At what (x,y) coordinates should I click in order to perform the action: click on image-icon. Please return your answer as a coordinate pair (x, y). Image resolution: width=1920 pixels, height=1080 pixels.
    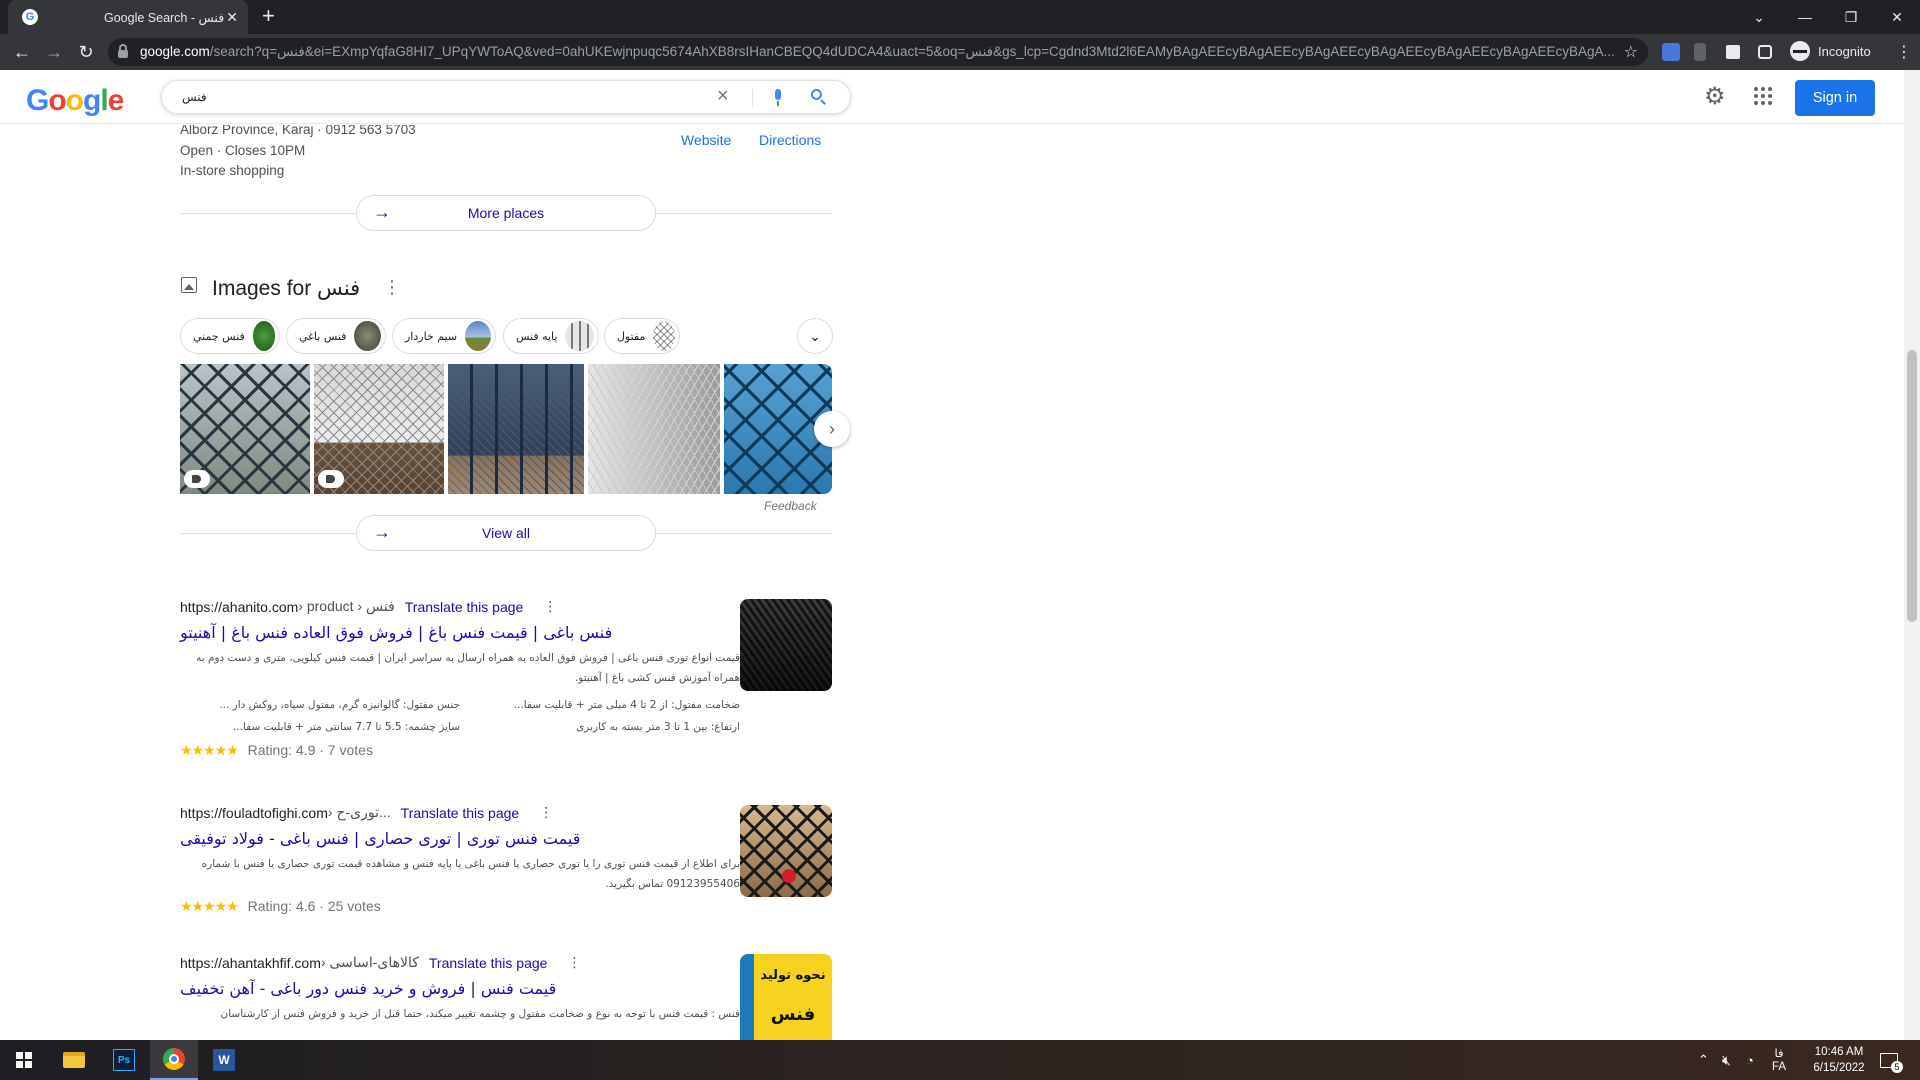
    Looking at the image, I should click on (189, 285).